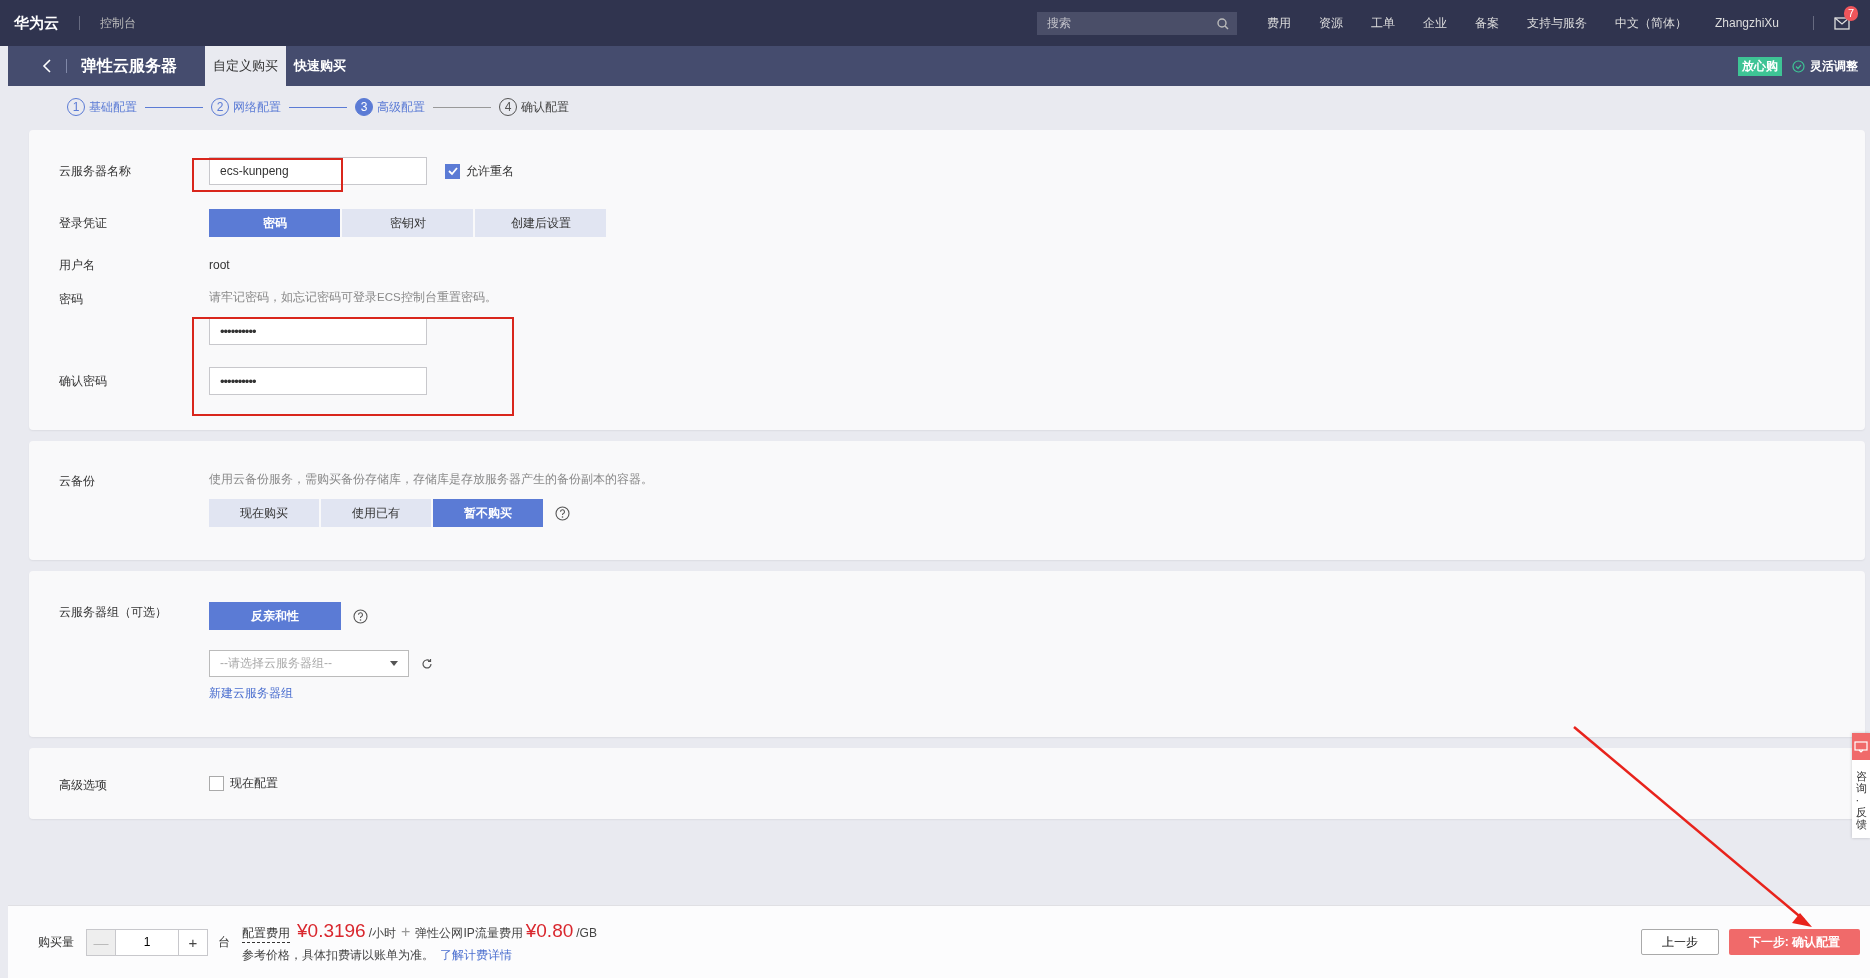 This screenshot has width=1870, height=978. I want to click on note-text: 参考价格，具体扣费请以账单为准。, so click(338, 955).